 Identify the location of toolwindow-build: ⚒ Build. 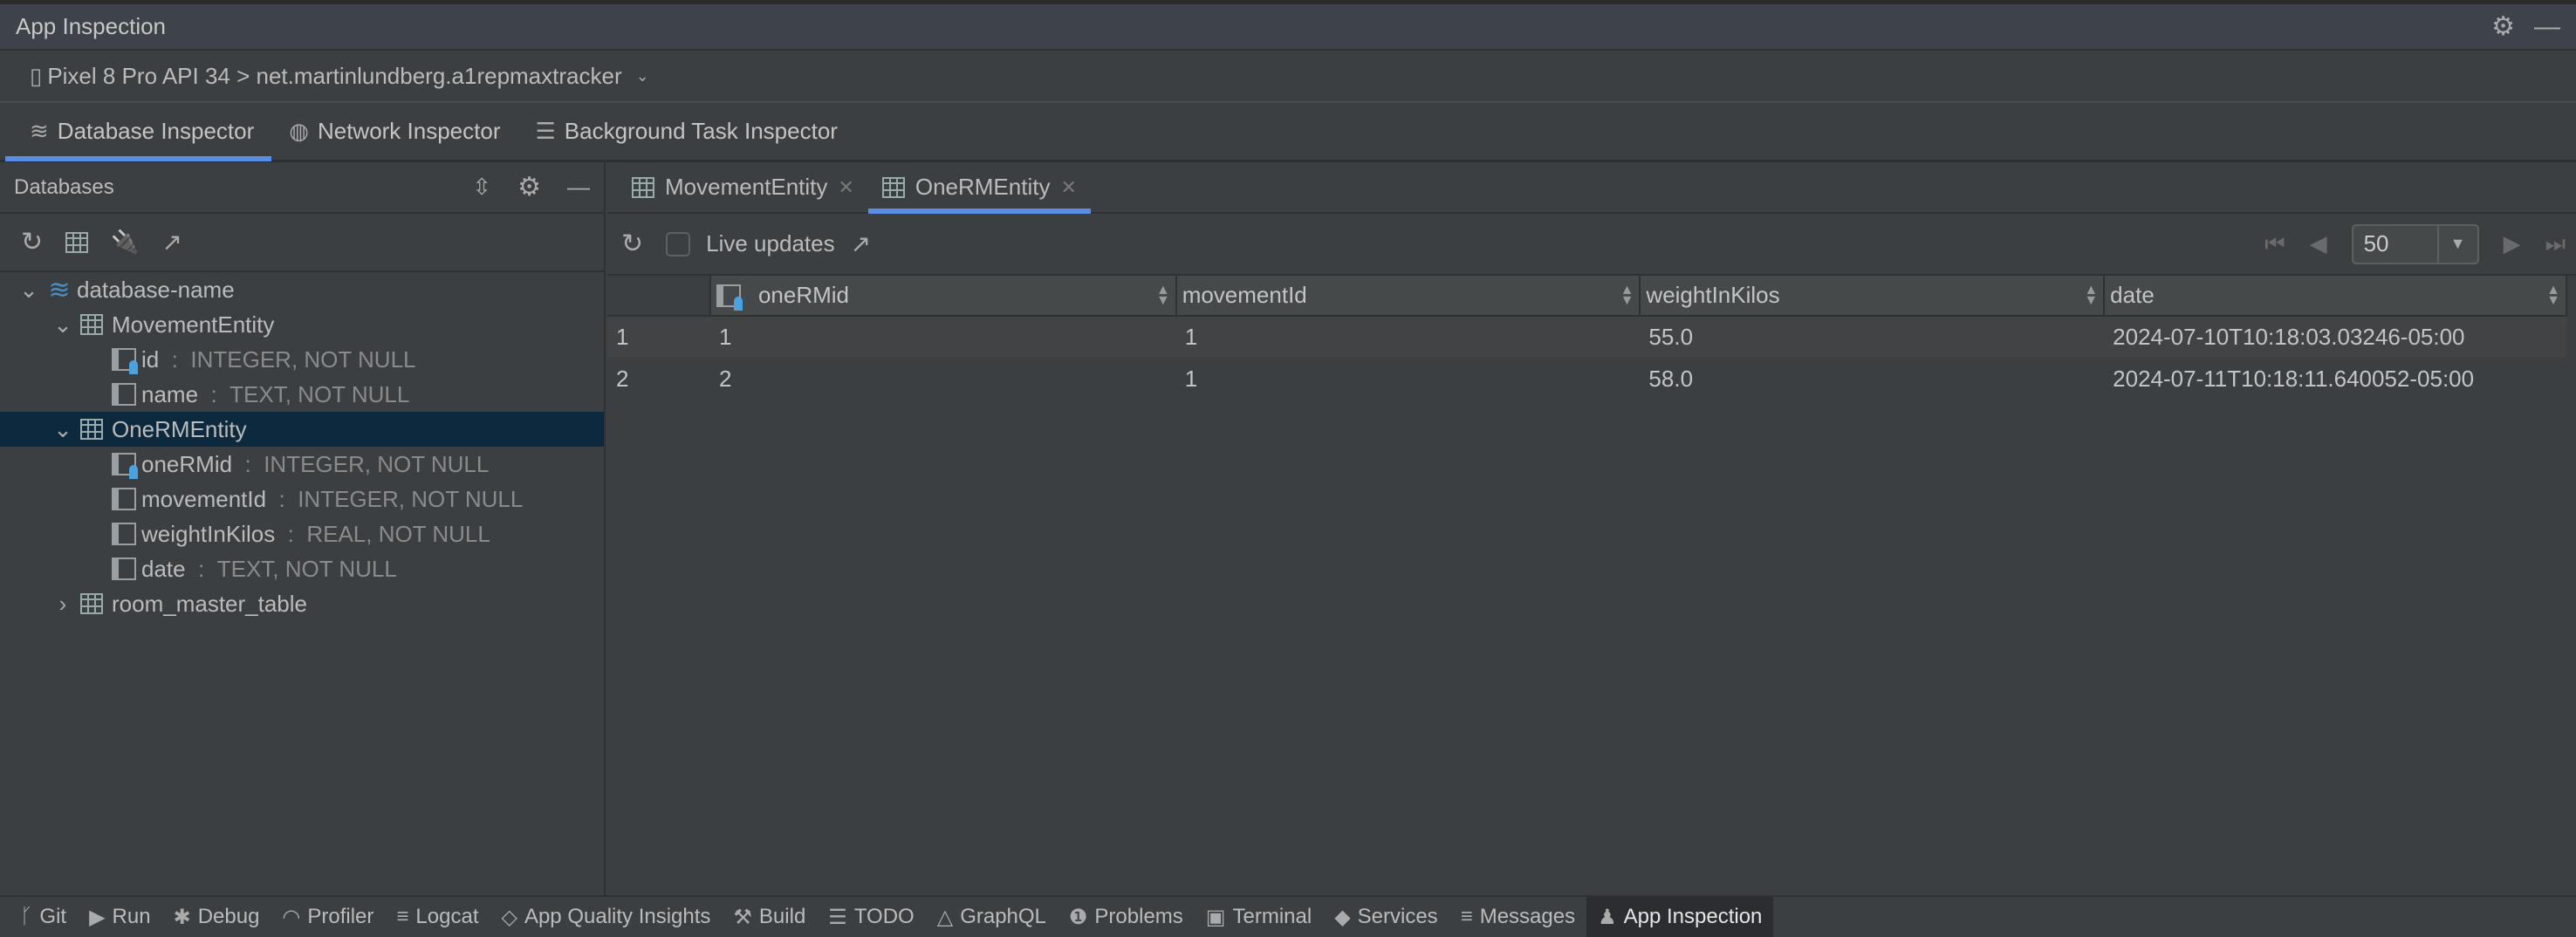
(770, 917).